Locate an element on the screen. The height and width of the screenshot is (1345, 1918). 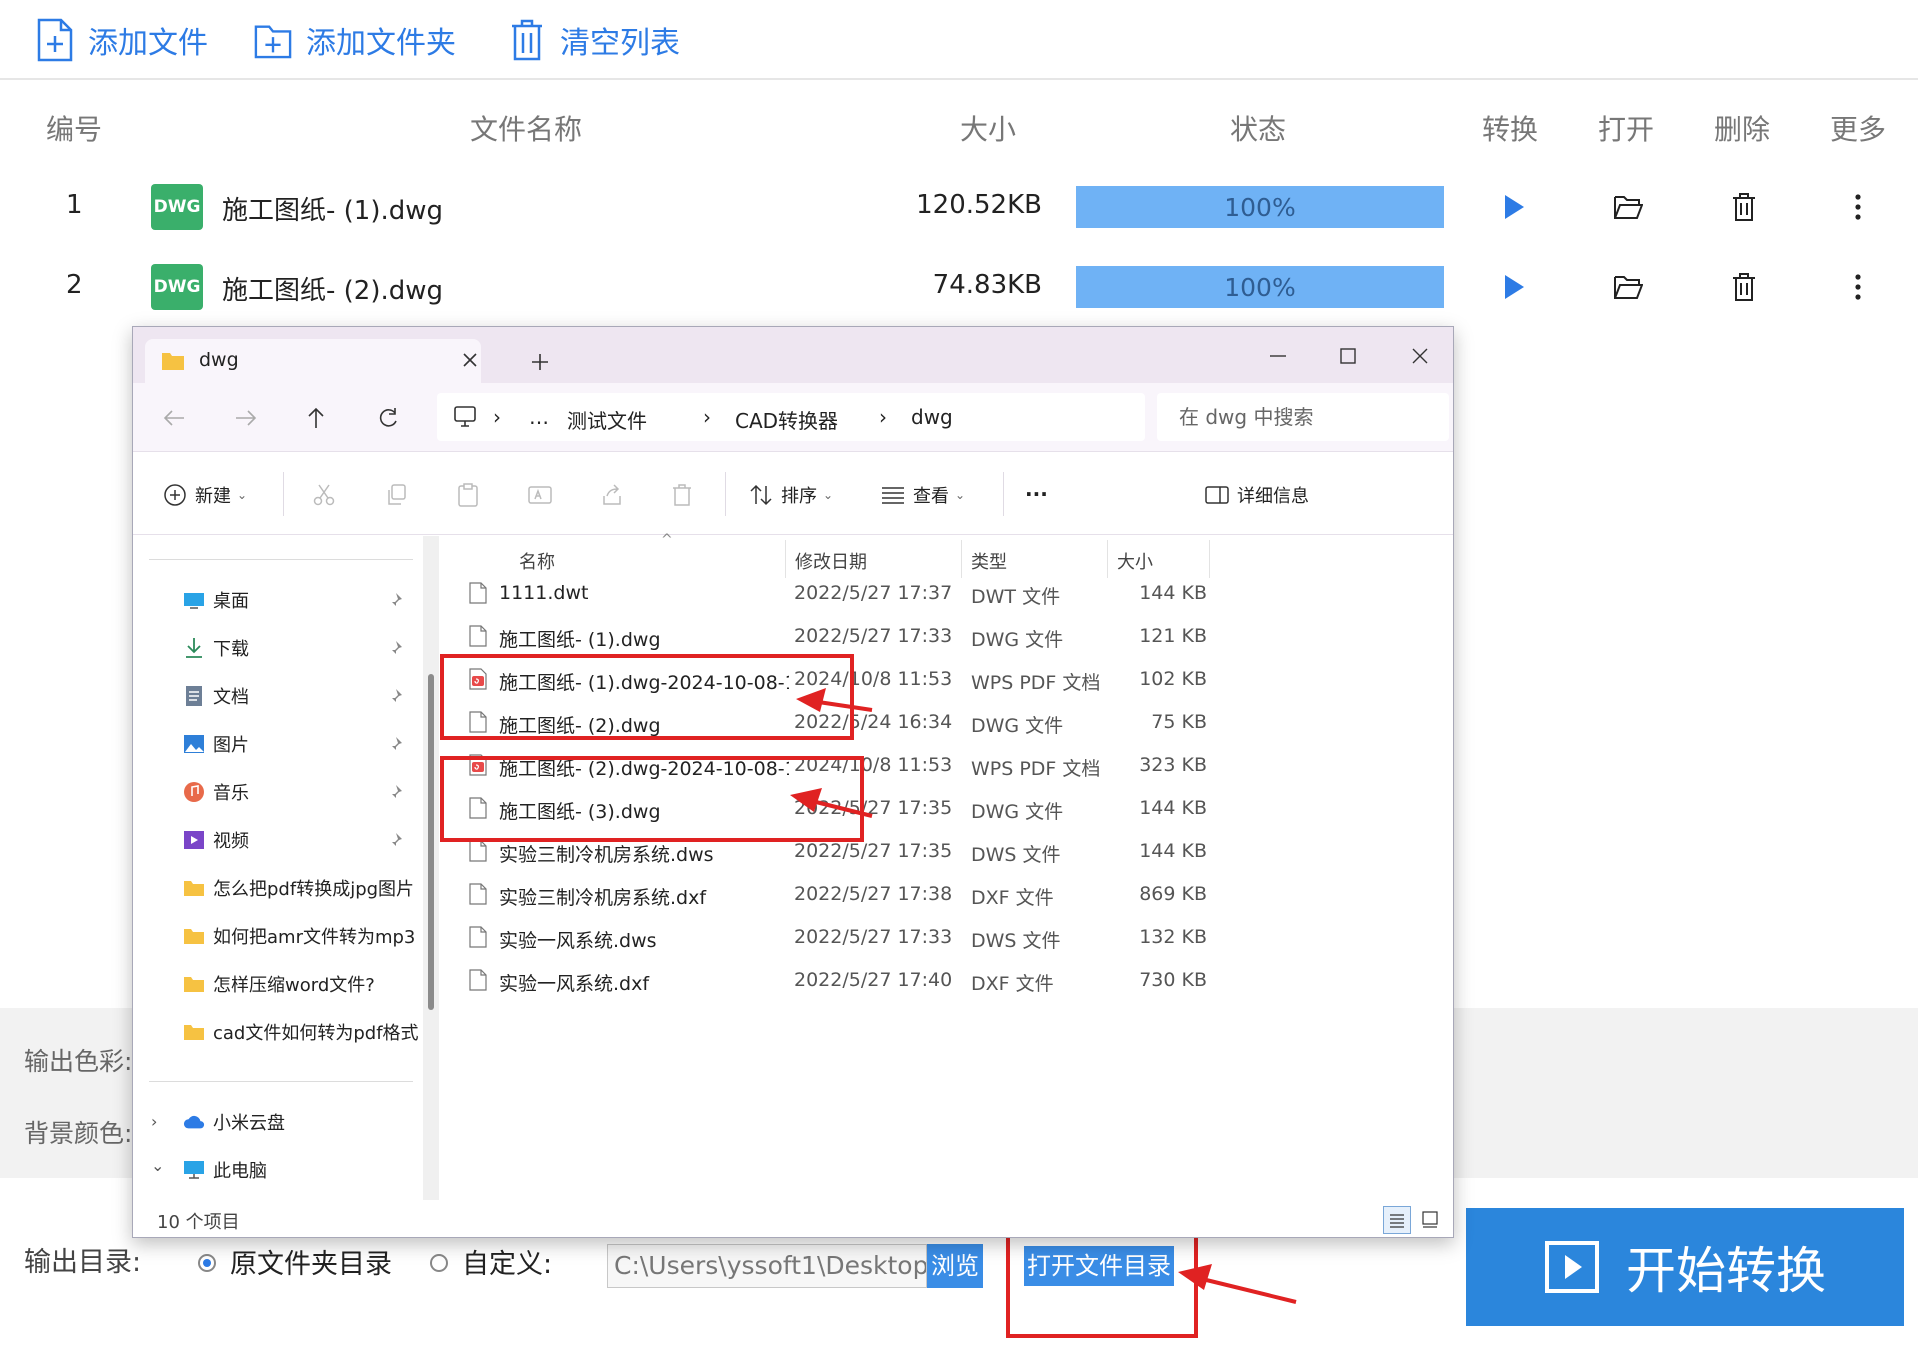
explorer-tab: dwg is located at coordinates (313, 361).